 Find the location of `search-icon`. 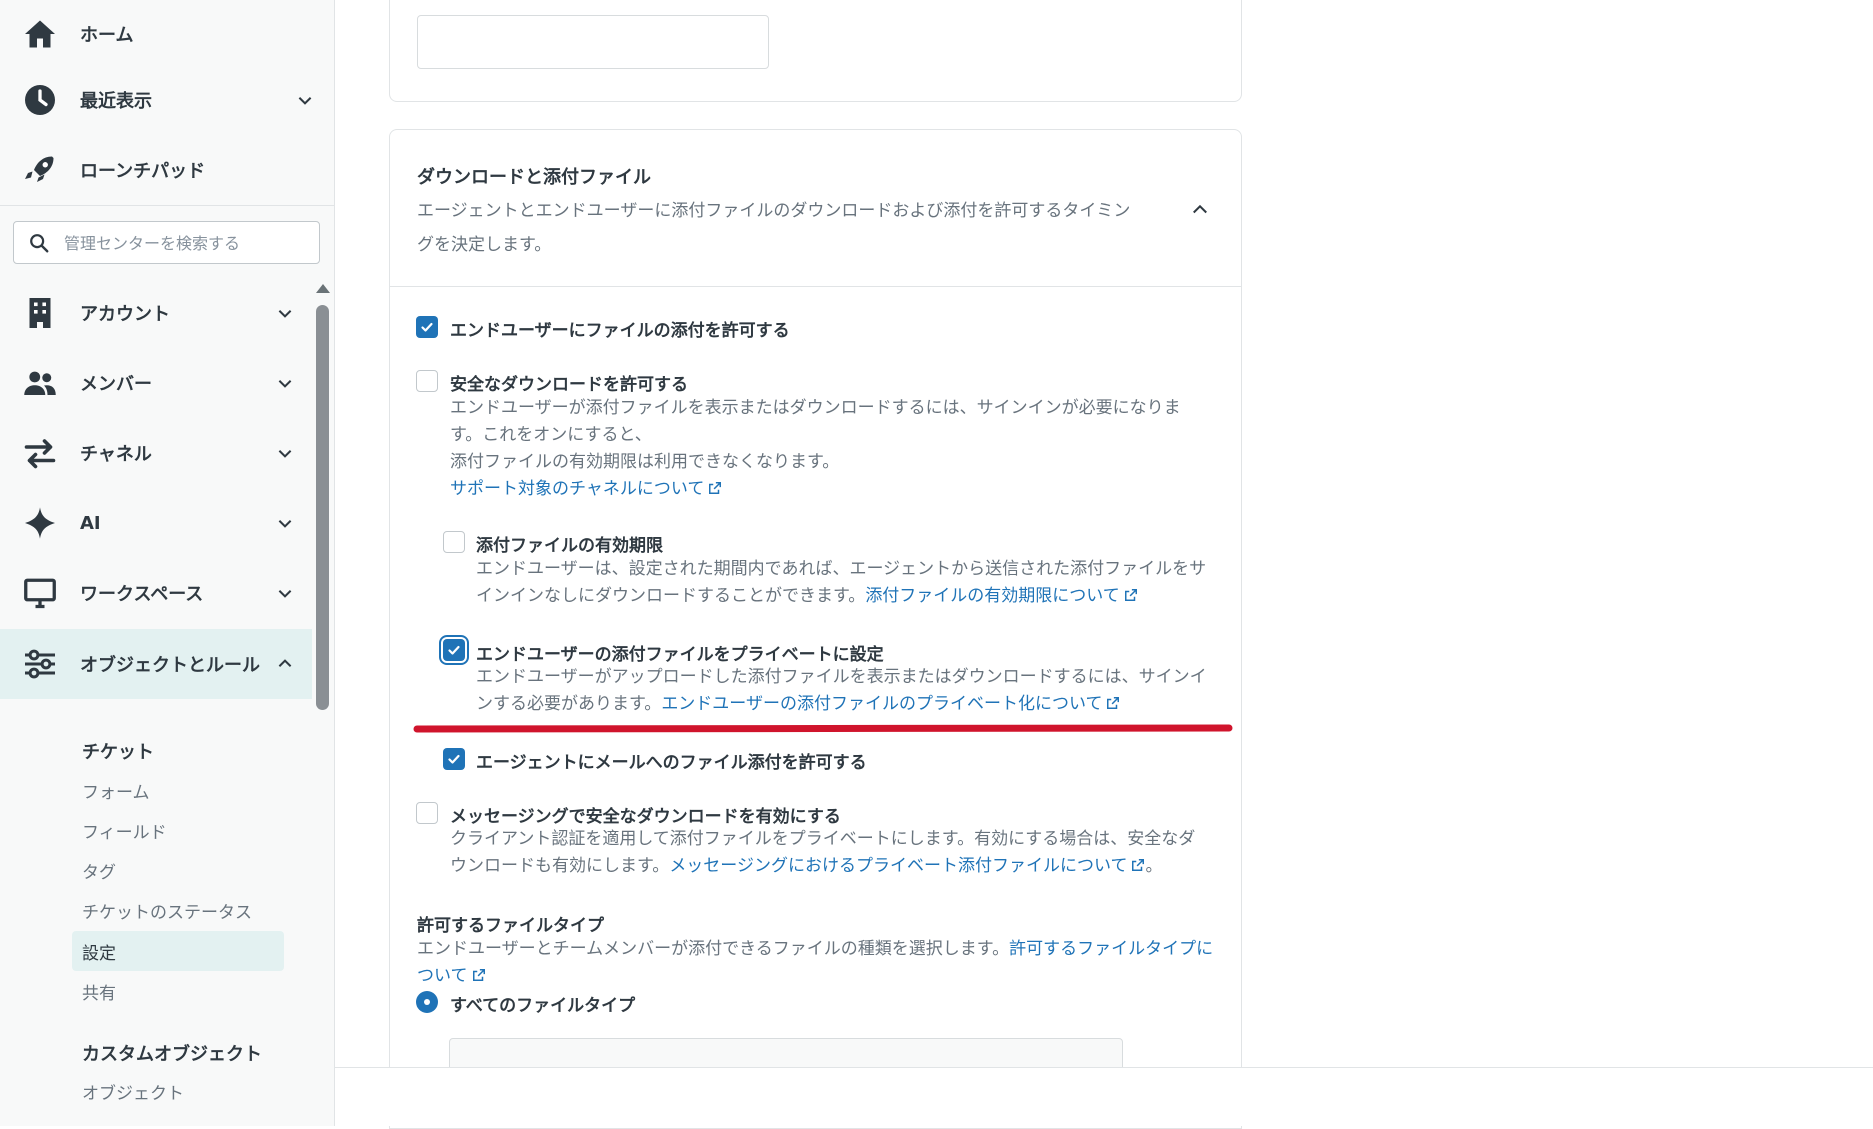

search-icon is located at coordinates (39, 243).